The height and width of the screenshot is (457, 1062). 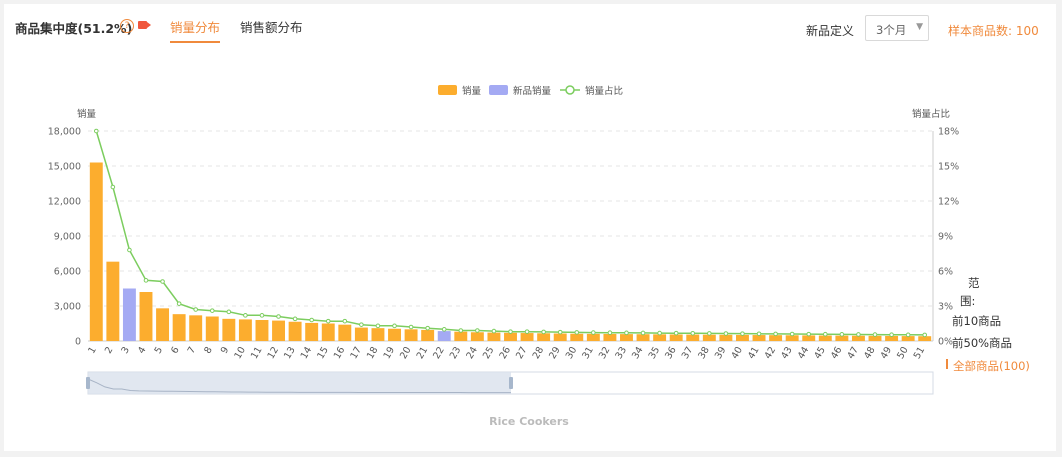 I want to click on legend-label: 销量占比, so click(x=604, y=91).